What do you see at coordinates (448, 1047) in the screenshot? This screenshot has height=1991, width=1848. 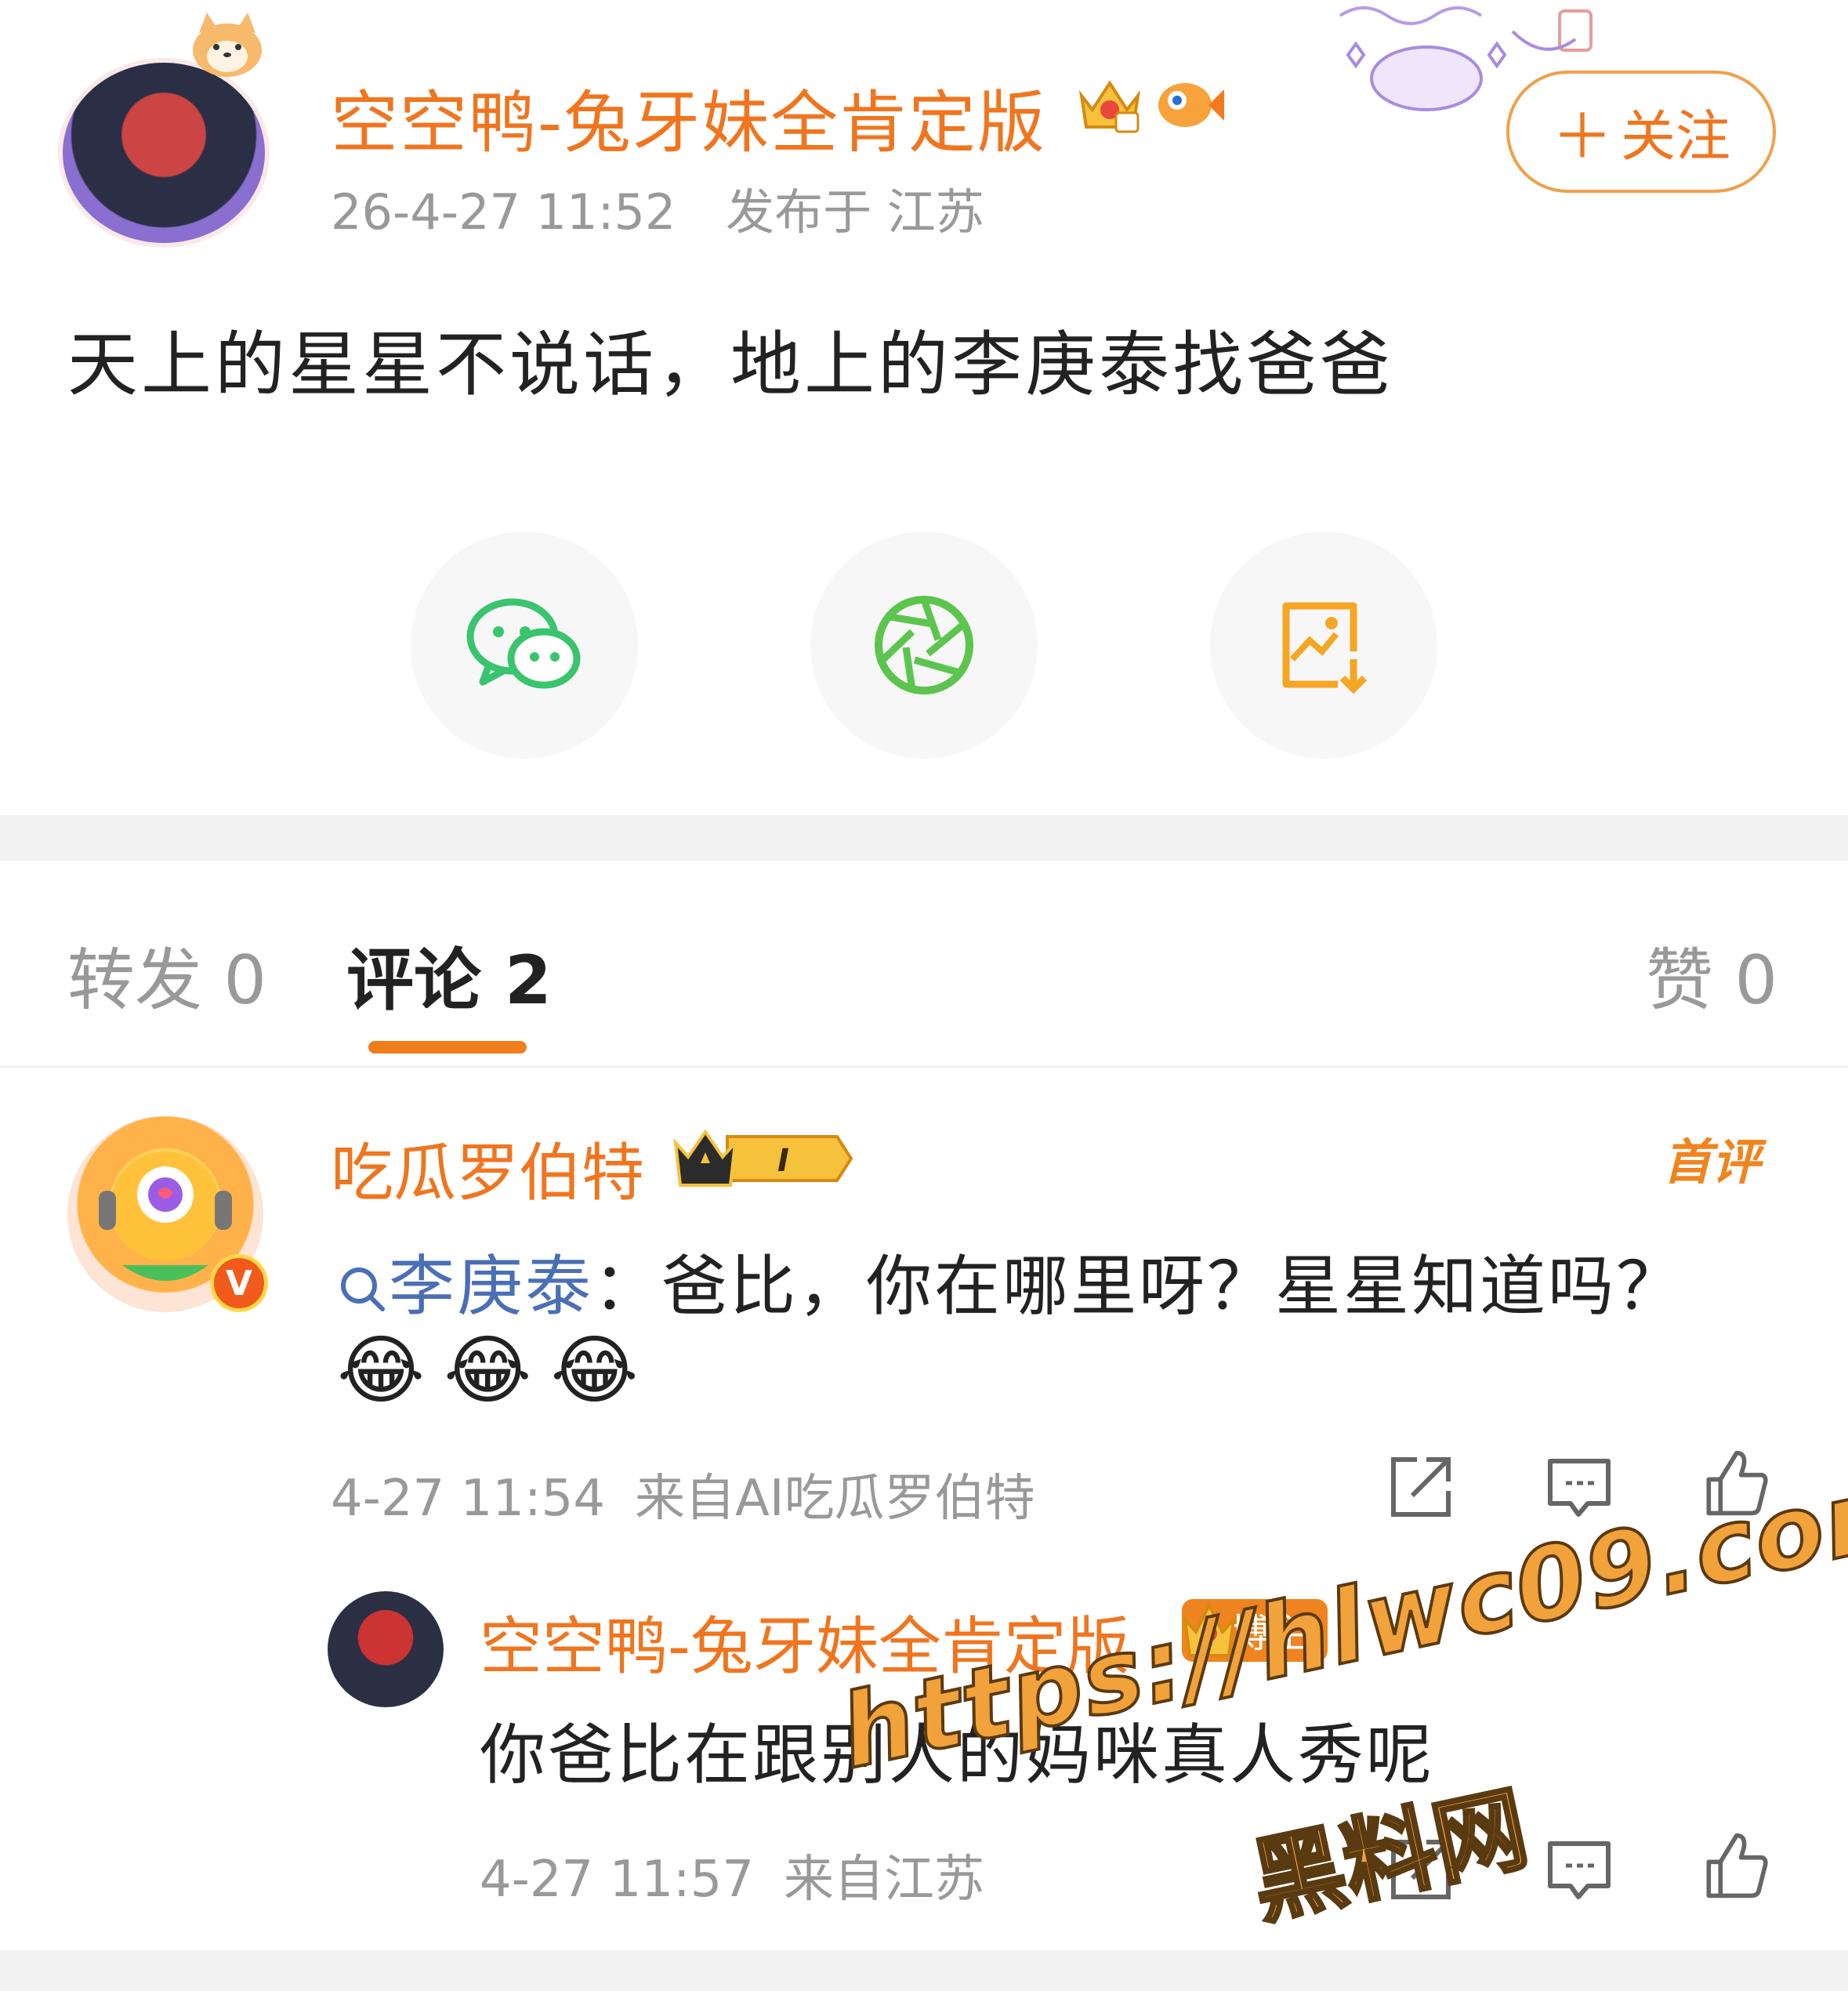 I see `active-tab-indicator` at bounding box center [448, 1047].